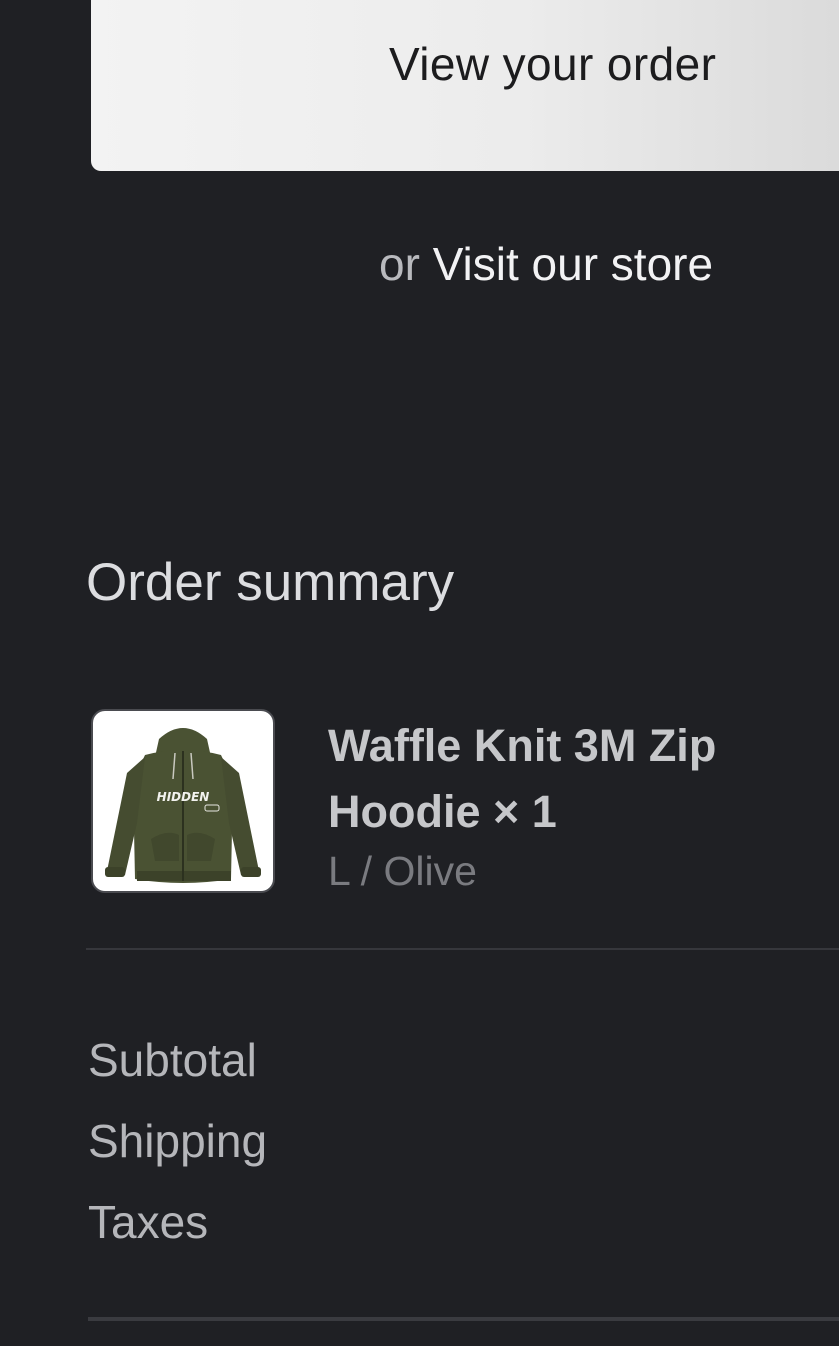  Describe the element at coordinates (573, 264) in the screenshot. I see `visit-store-link: Visit our store` at that location.